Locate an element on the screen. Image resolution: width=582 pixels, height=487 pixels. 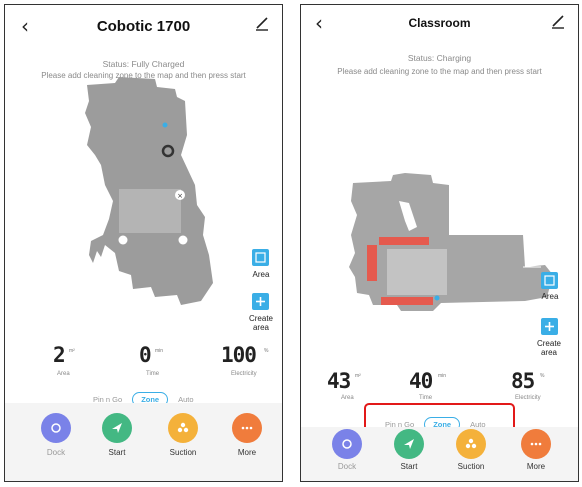
electricity-value: 85 is located at coordinates (523, 381).